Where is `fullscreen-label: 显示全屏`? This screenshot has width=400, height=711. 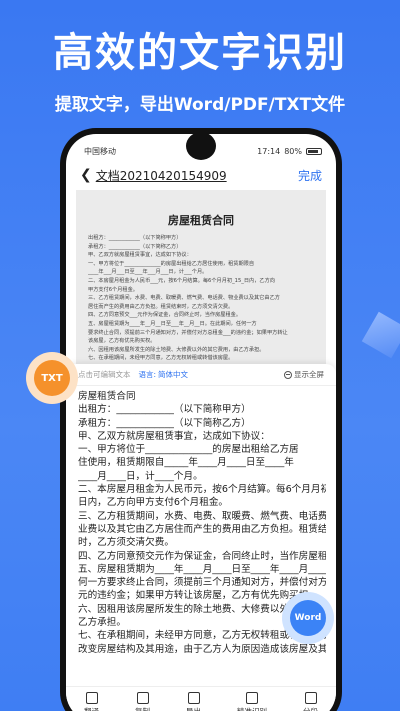 fullscreen-label: 显示全屏 is located at coordinates (309, 374).